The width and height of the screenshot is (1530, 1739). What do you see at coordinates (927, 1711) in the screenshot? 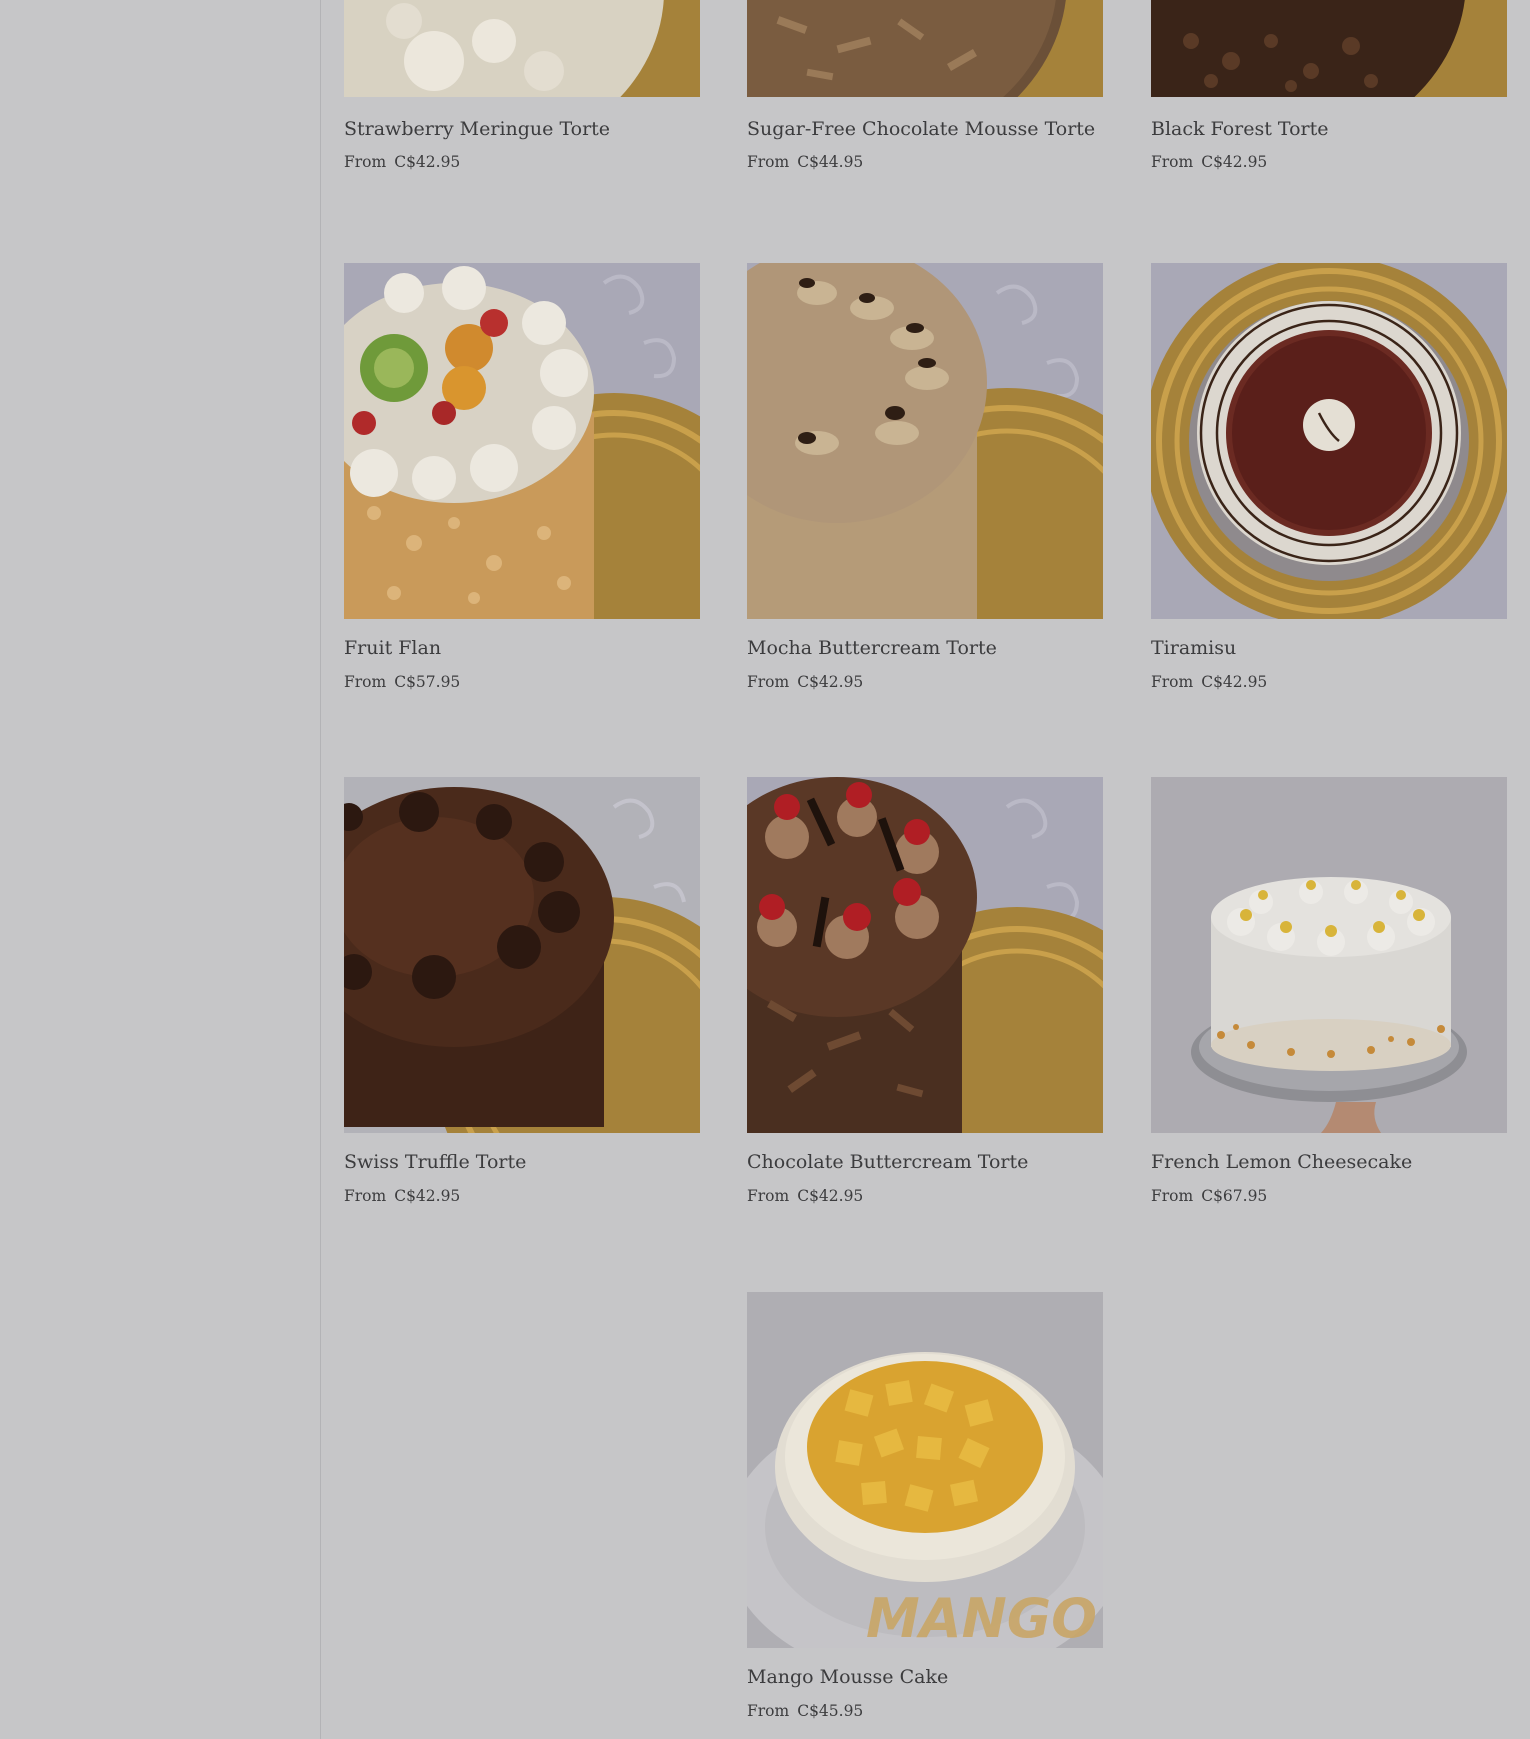
I see `product-price: From C$45.95` at bounding box center [927, 1711].